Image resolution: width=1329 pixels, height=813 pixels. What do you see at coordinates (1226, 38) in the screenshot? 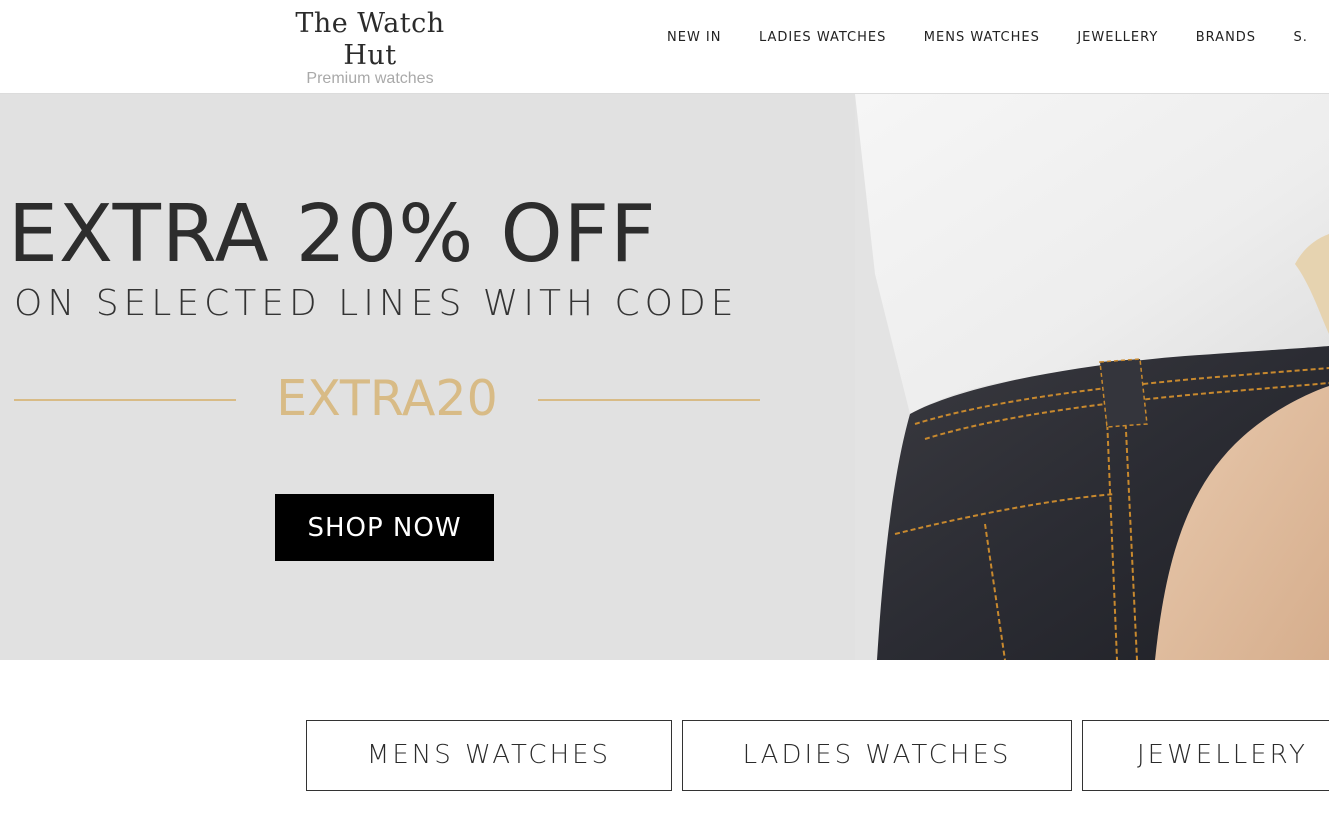
I see `nav-item-brands: BRANDS` at bounding box center [1226, 38].